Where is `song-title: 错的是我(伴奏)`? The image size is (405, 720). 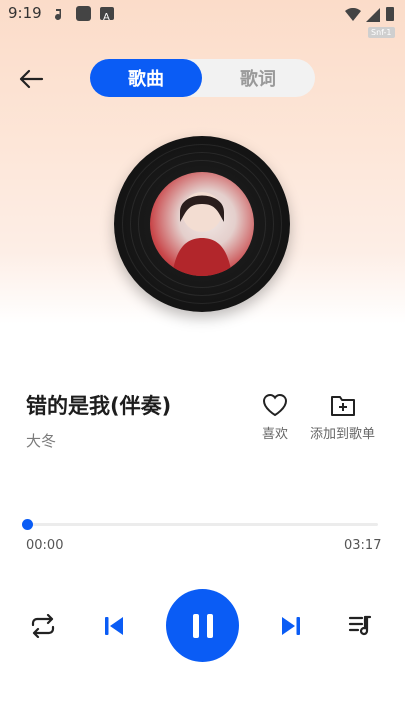 song-title: 错的是我(伴奏) is located at coordinates (99, 406).